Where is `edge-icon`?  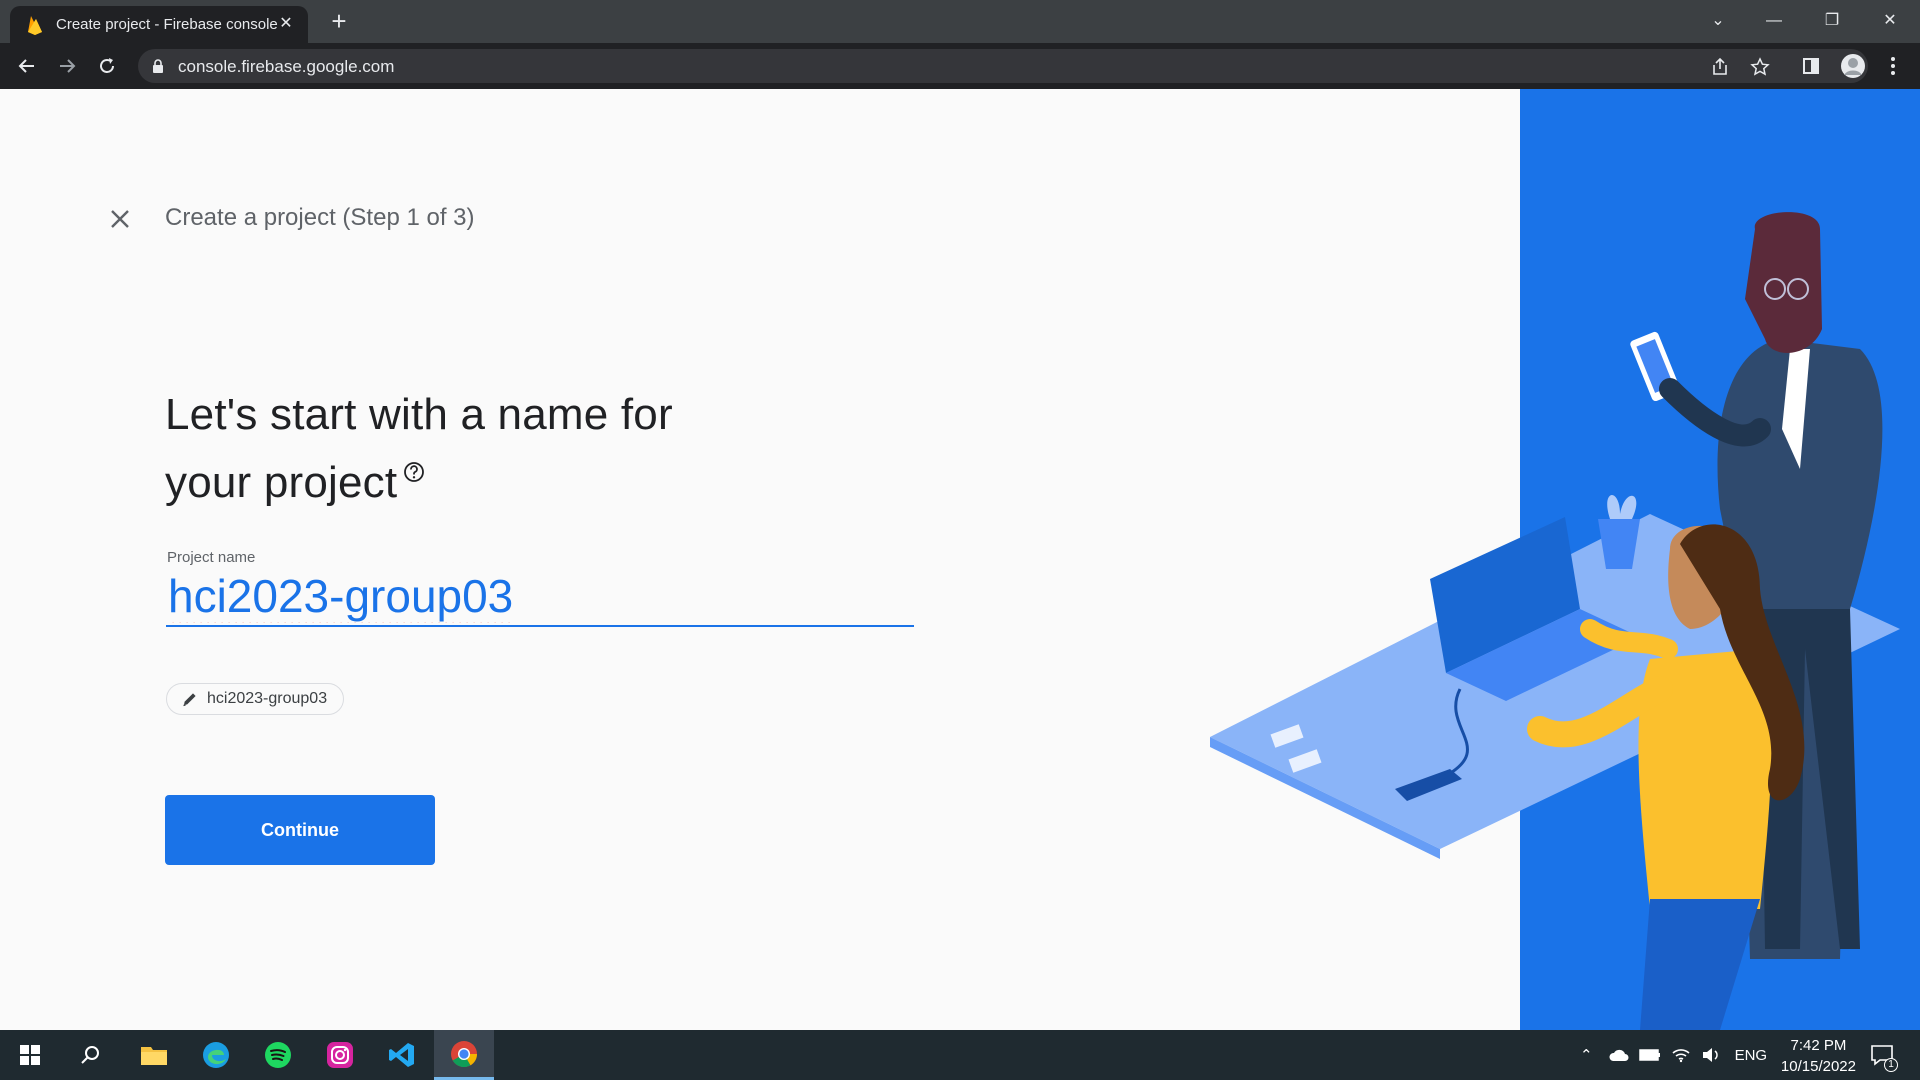
edge-icon is located at coordinates (216, 1055).